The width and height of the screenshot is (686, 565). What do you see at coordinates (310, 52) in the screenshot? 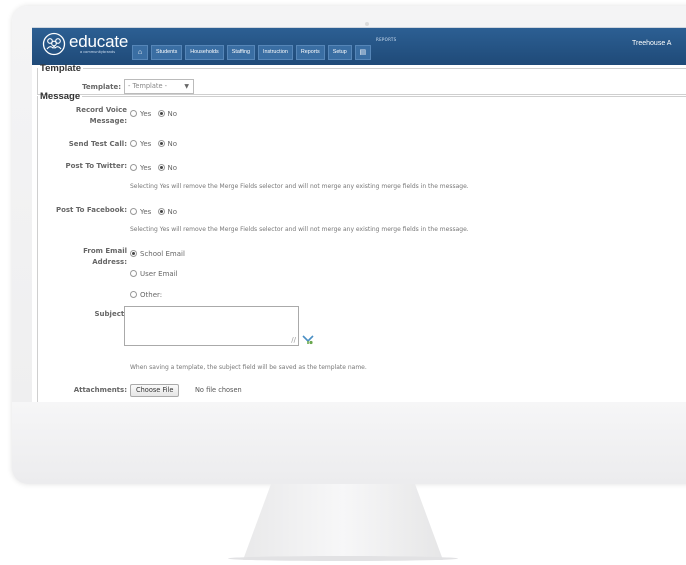
I see `nav-reports: Reports` at bounding box center [310, 52].